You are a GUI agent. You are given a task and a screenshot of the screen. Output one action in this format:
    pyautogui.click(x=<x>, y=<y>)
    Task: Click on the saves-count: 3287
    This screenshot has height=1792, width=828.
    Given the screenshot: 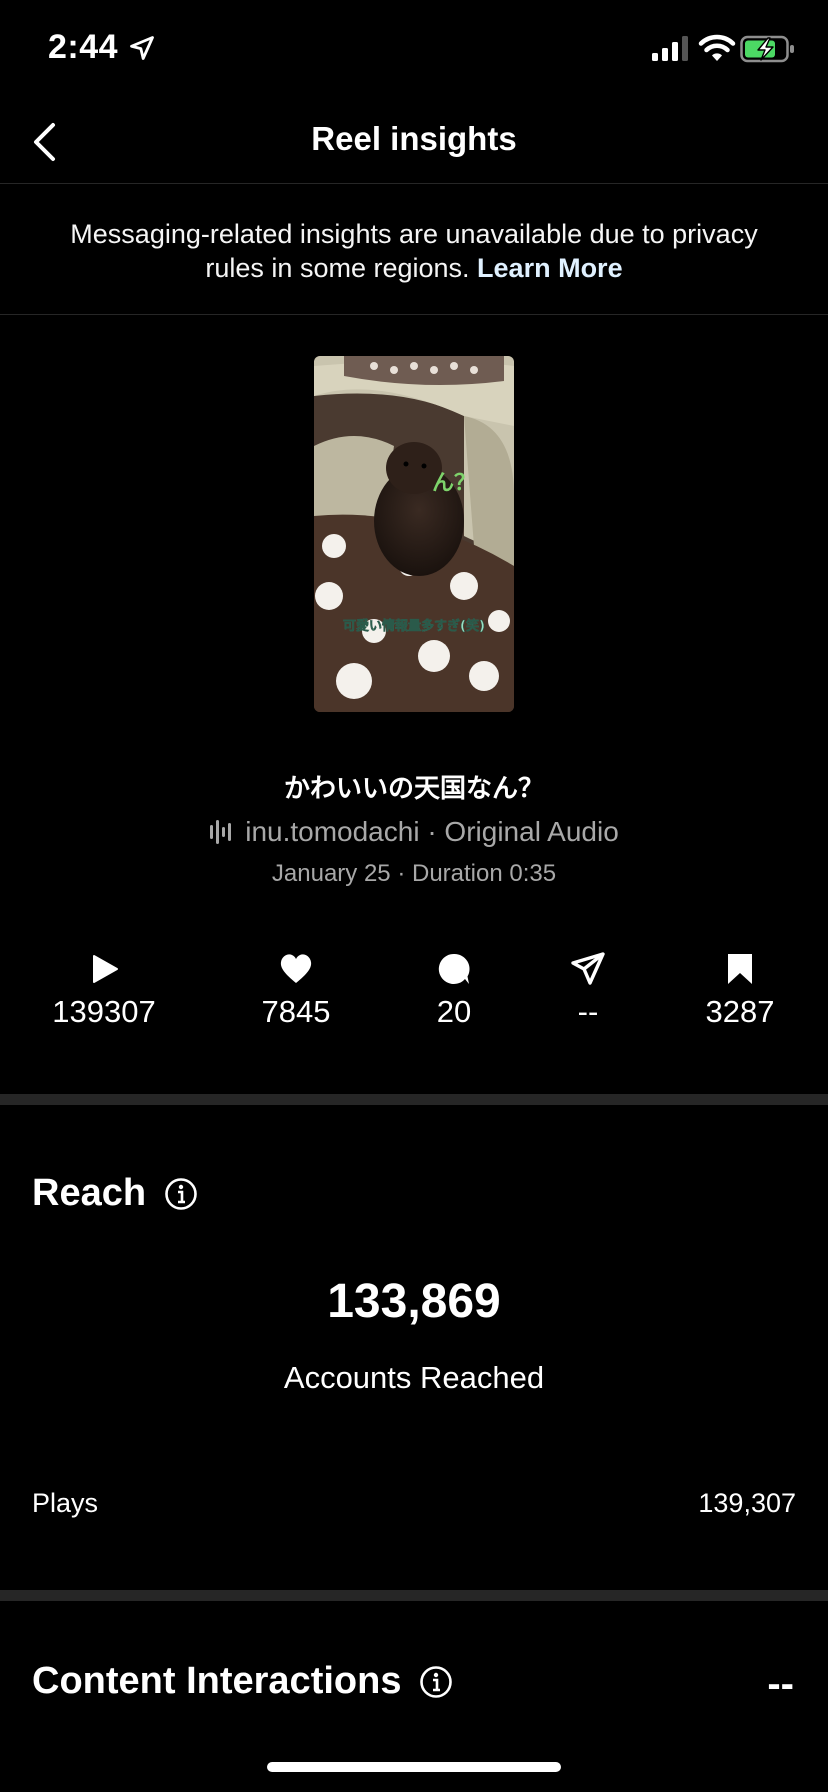 What is the action you would take?
    pyautogui.click(x=740, y=1011)
    